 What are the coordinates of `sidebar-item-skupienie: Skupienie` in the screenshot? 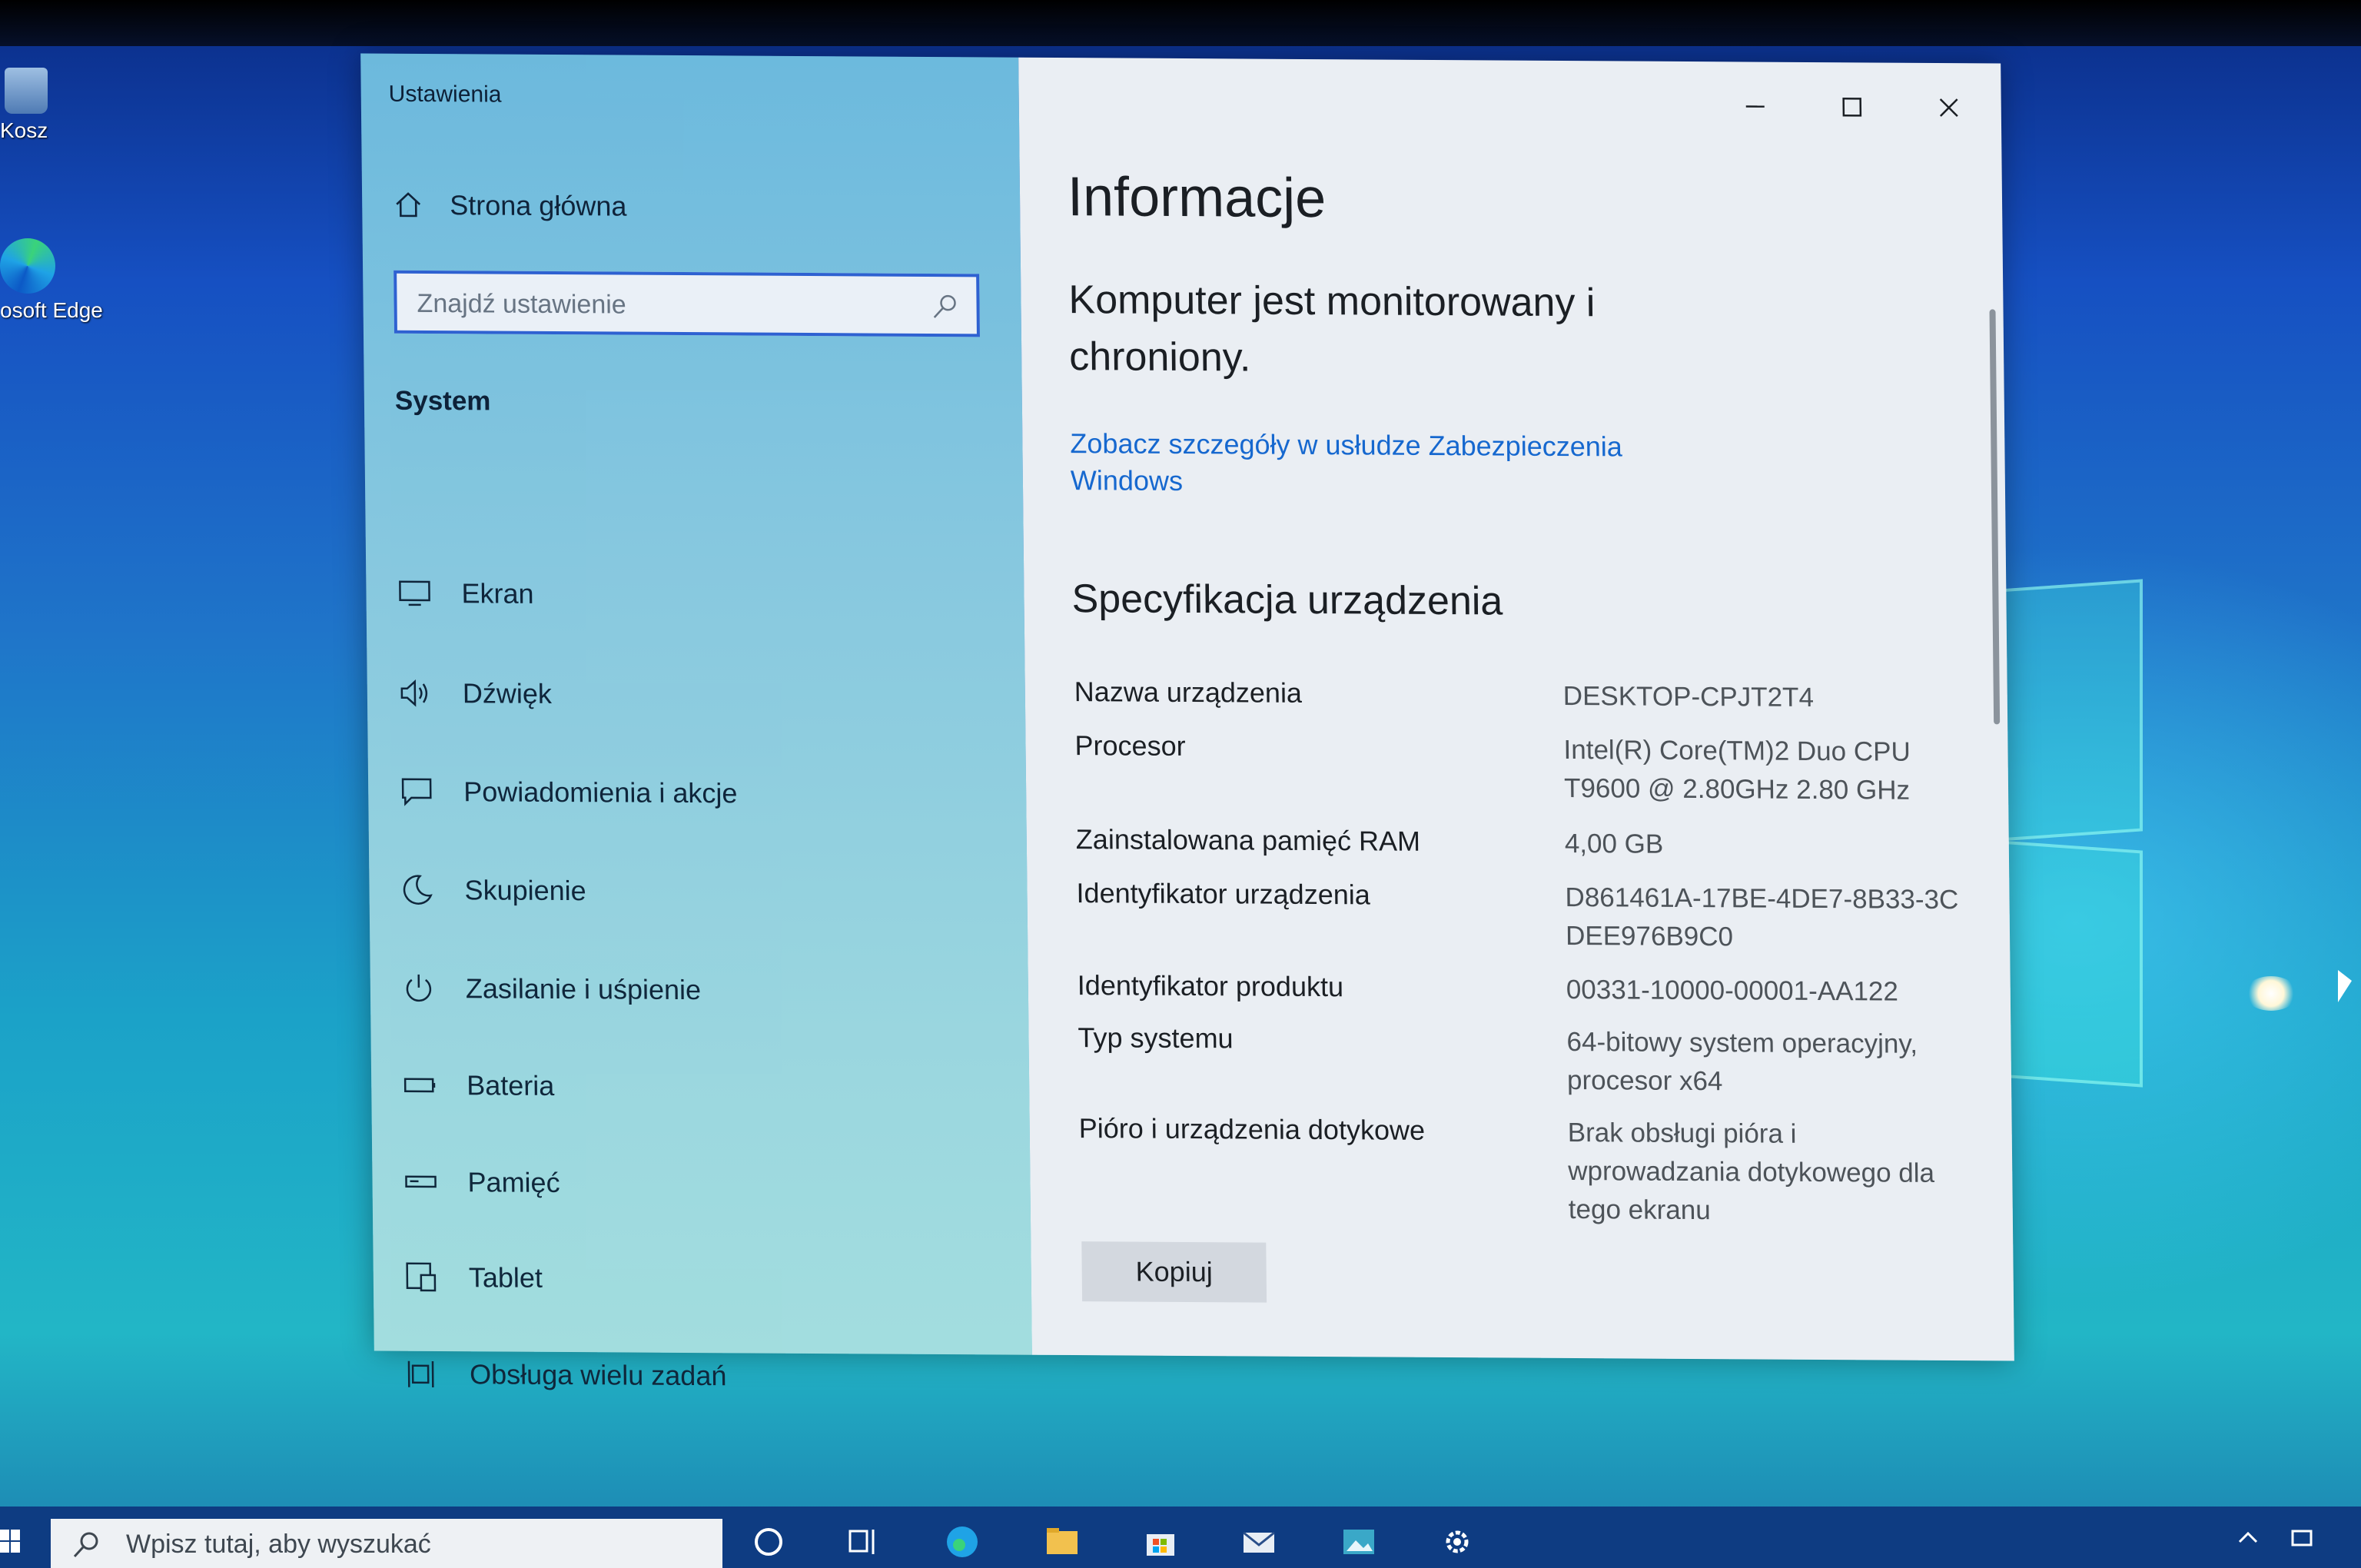 It's located at (493, 890).